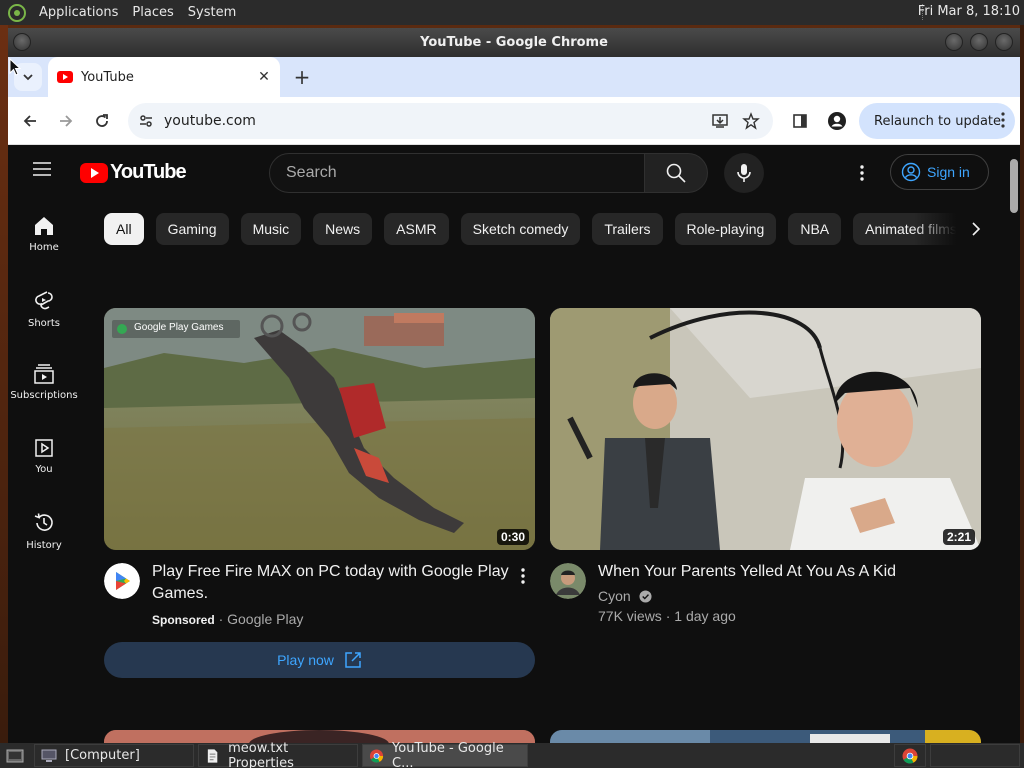 This screenshot has height=768, width=1024. What do you see at coordinates (124, 229) in the screenshot?
I see `chip-all: All` at bounding box center [124, 229].